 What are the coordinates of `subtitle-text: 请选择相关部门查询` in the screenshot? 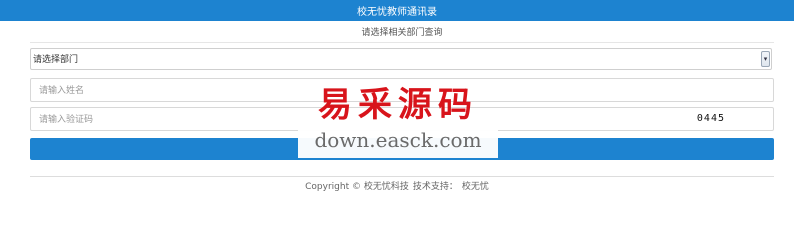 It's located at (402, 33).